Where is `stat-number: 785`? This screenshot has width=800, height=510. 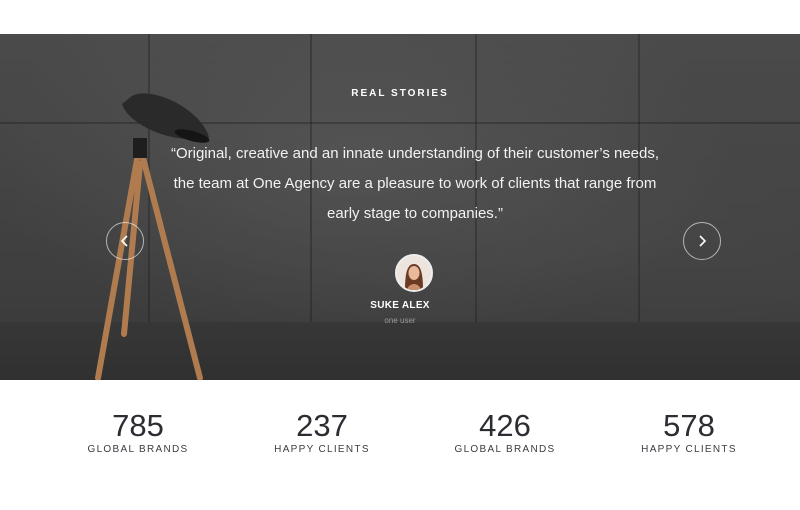
stat-number: 785 is located at coordinates (138, 425).